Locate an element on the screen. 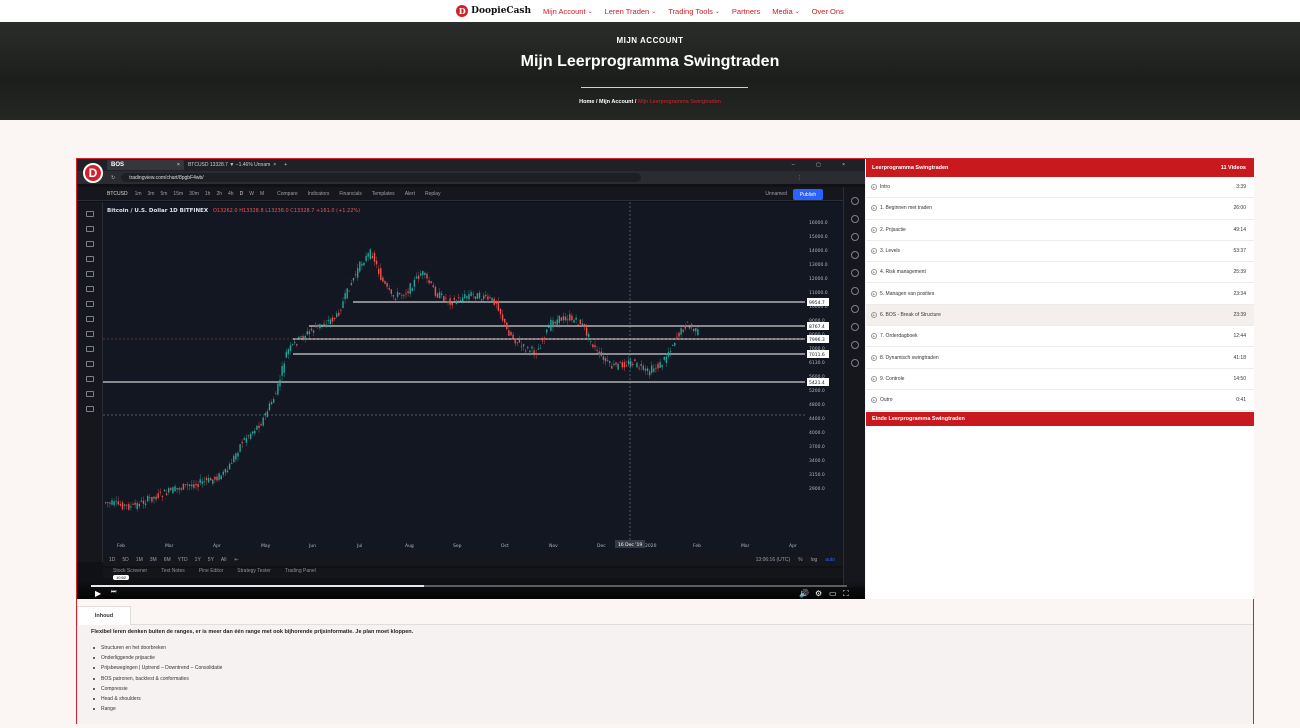  playlist-item: ▶ 2. Prijsactie 49:14 is located at coordinates (1060, 230).